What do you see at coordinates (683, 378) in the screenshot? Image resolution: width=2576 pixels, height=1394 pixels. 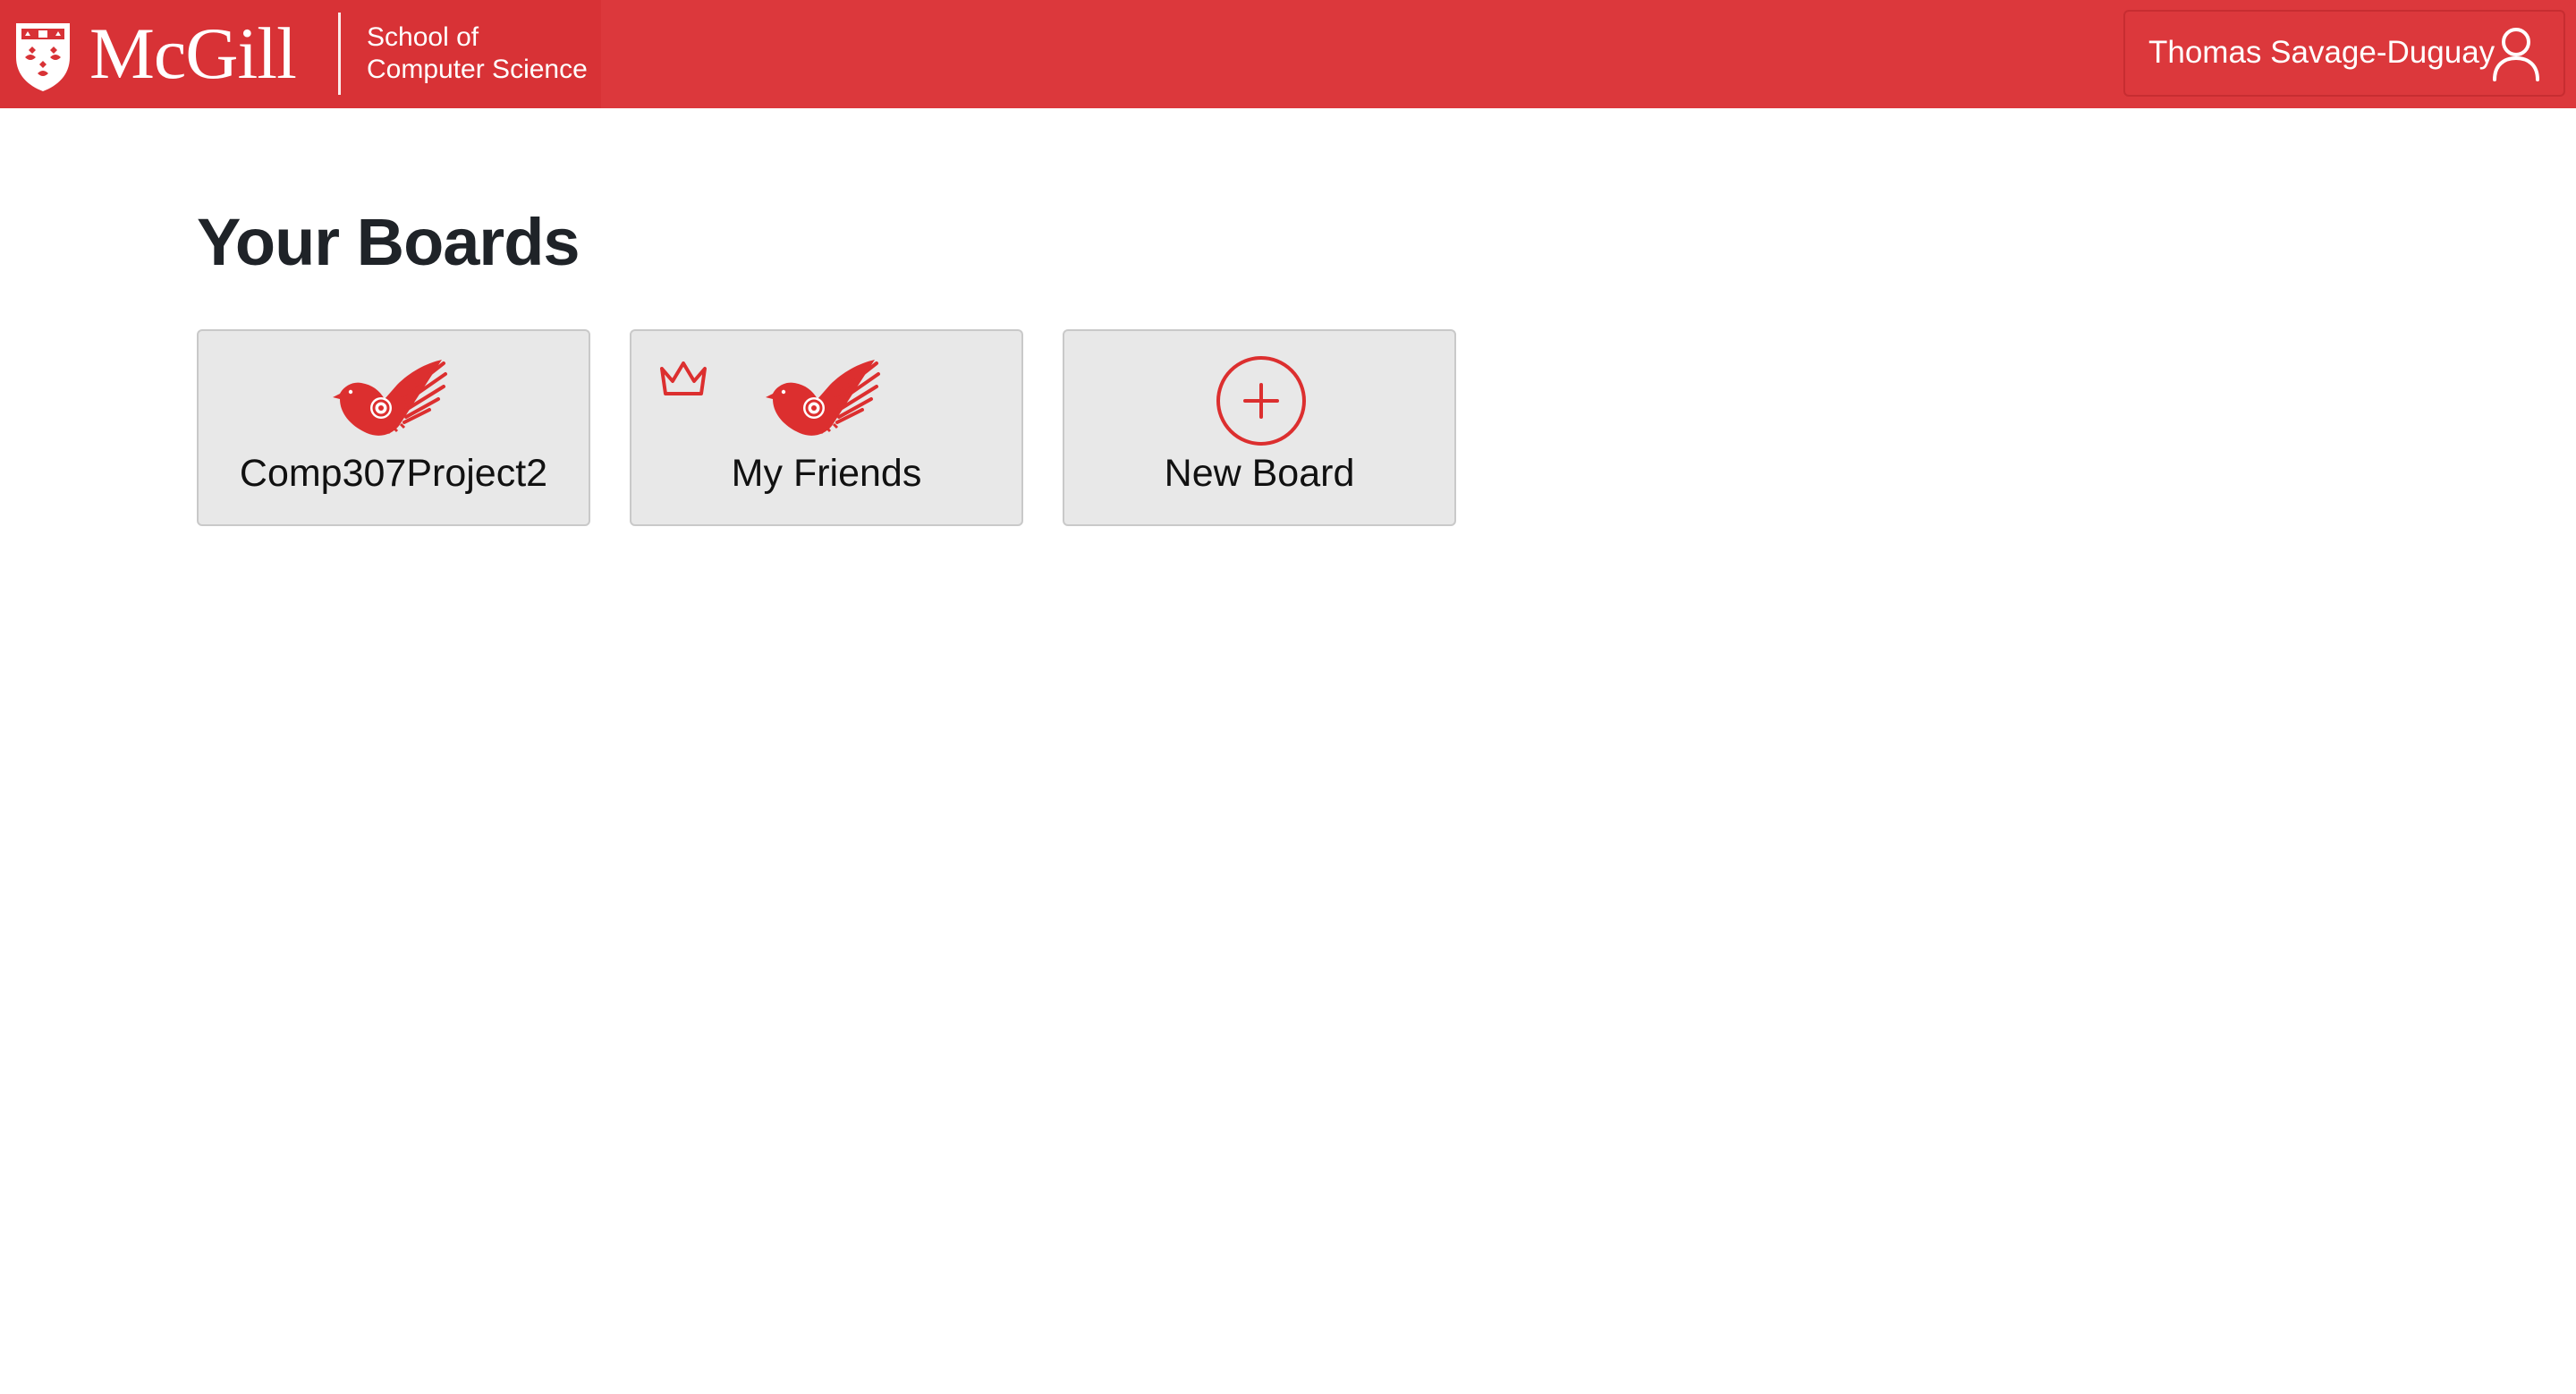 I see `crown-icon` at bounding box center [683, 378].